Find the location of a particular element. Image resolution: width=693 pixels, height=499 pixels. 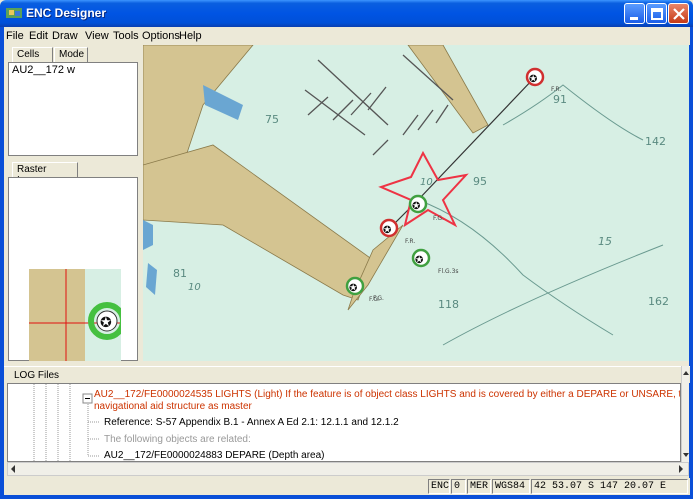

minimize-button is located at coordinates (634, 13).